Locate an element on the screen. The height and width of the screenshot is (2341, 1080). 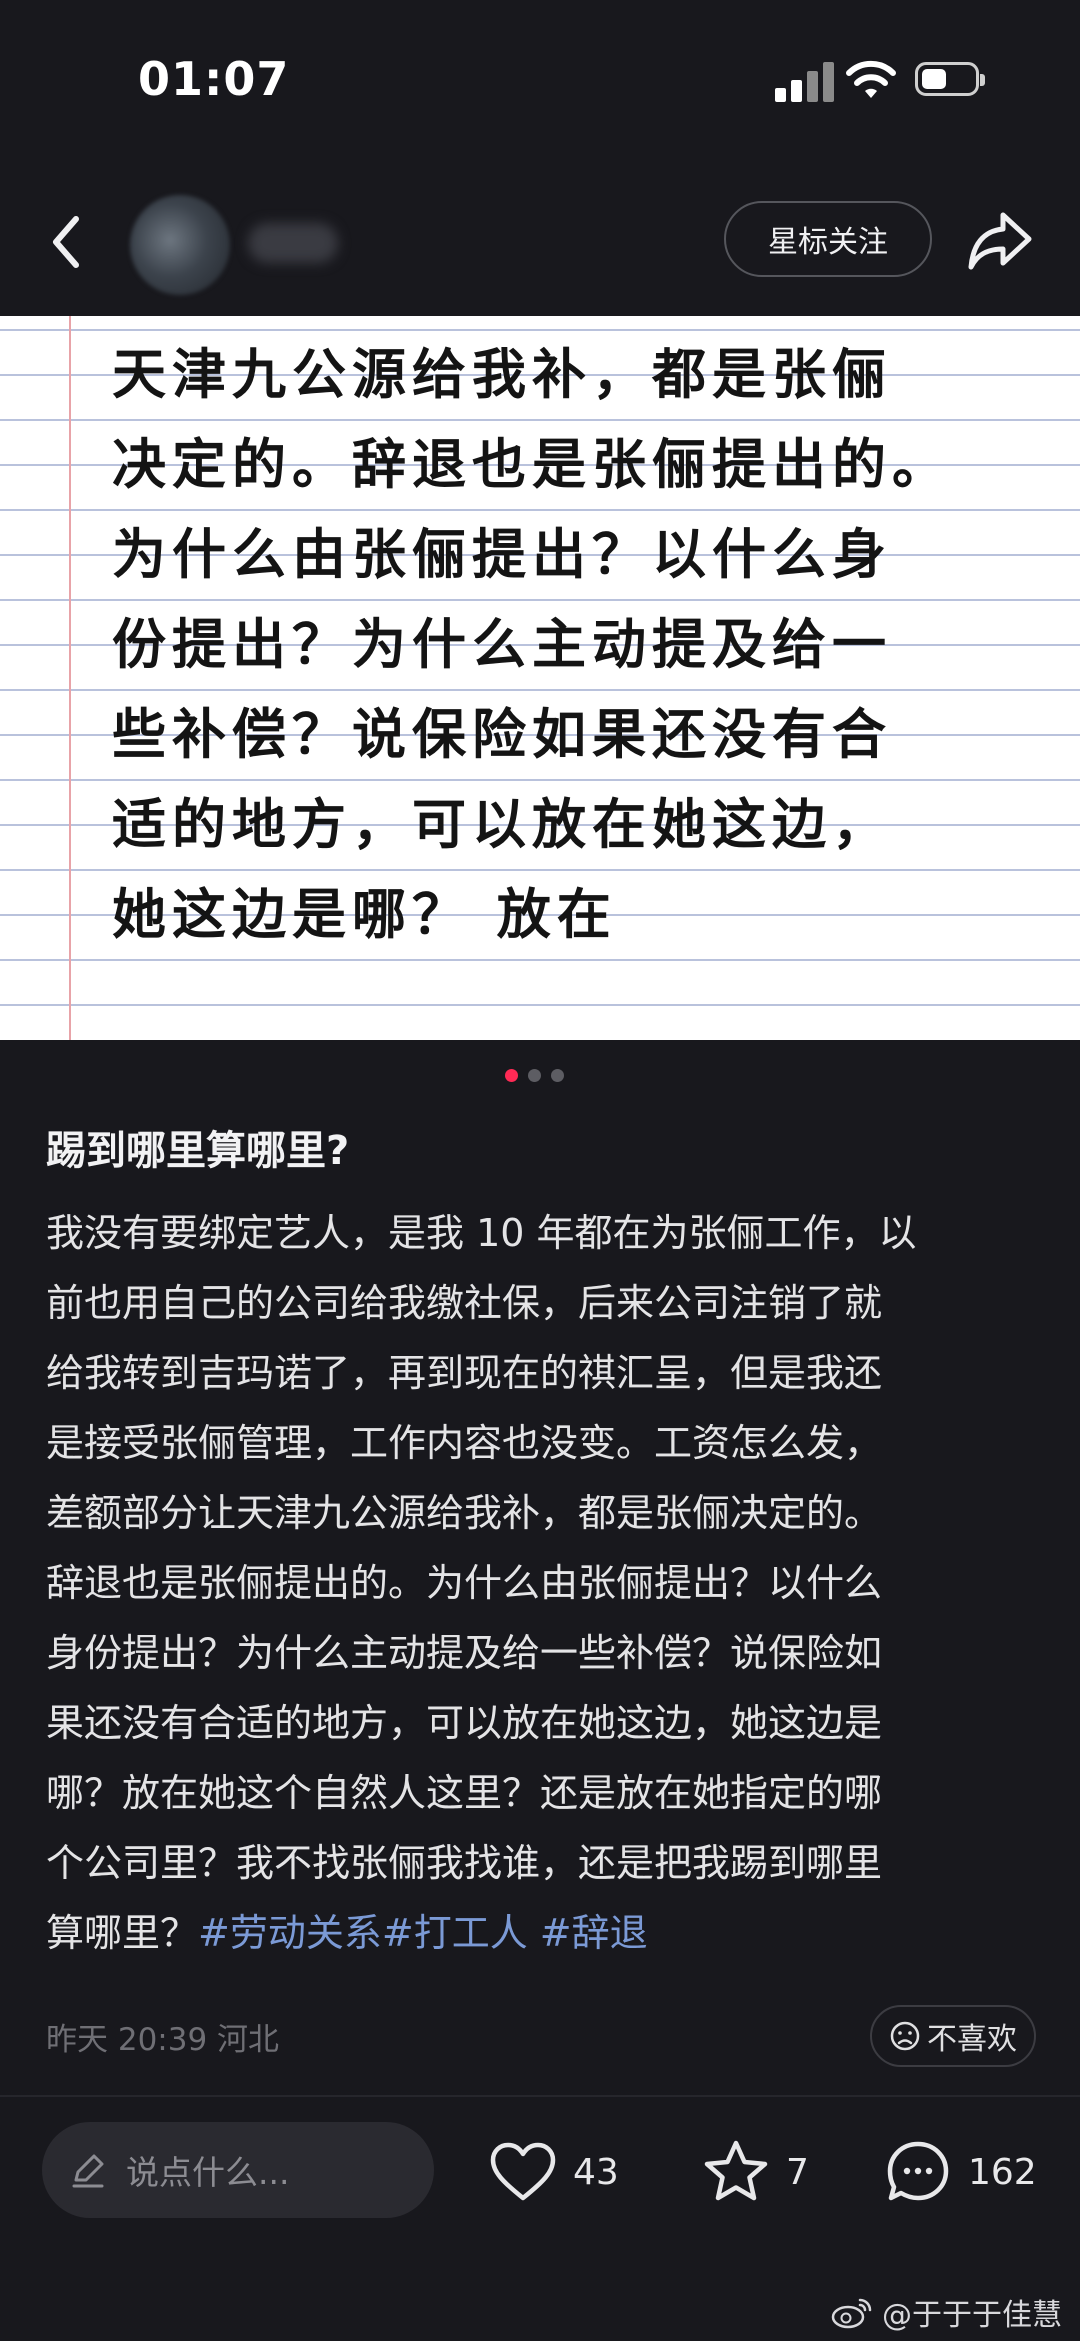
star-icon is located at coordinates (736, 2170).